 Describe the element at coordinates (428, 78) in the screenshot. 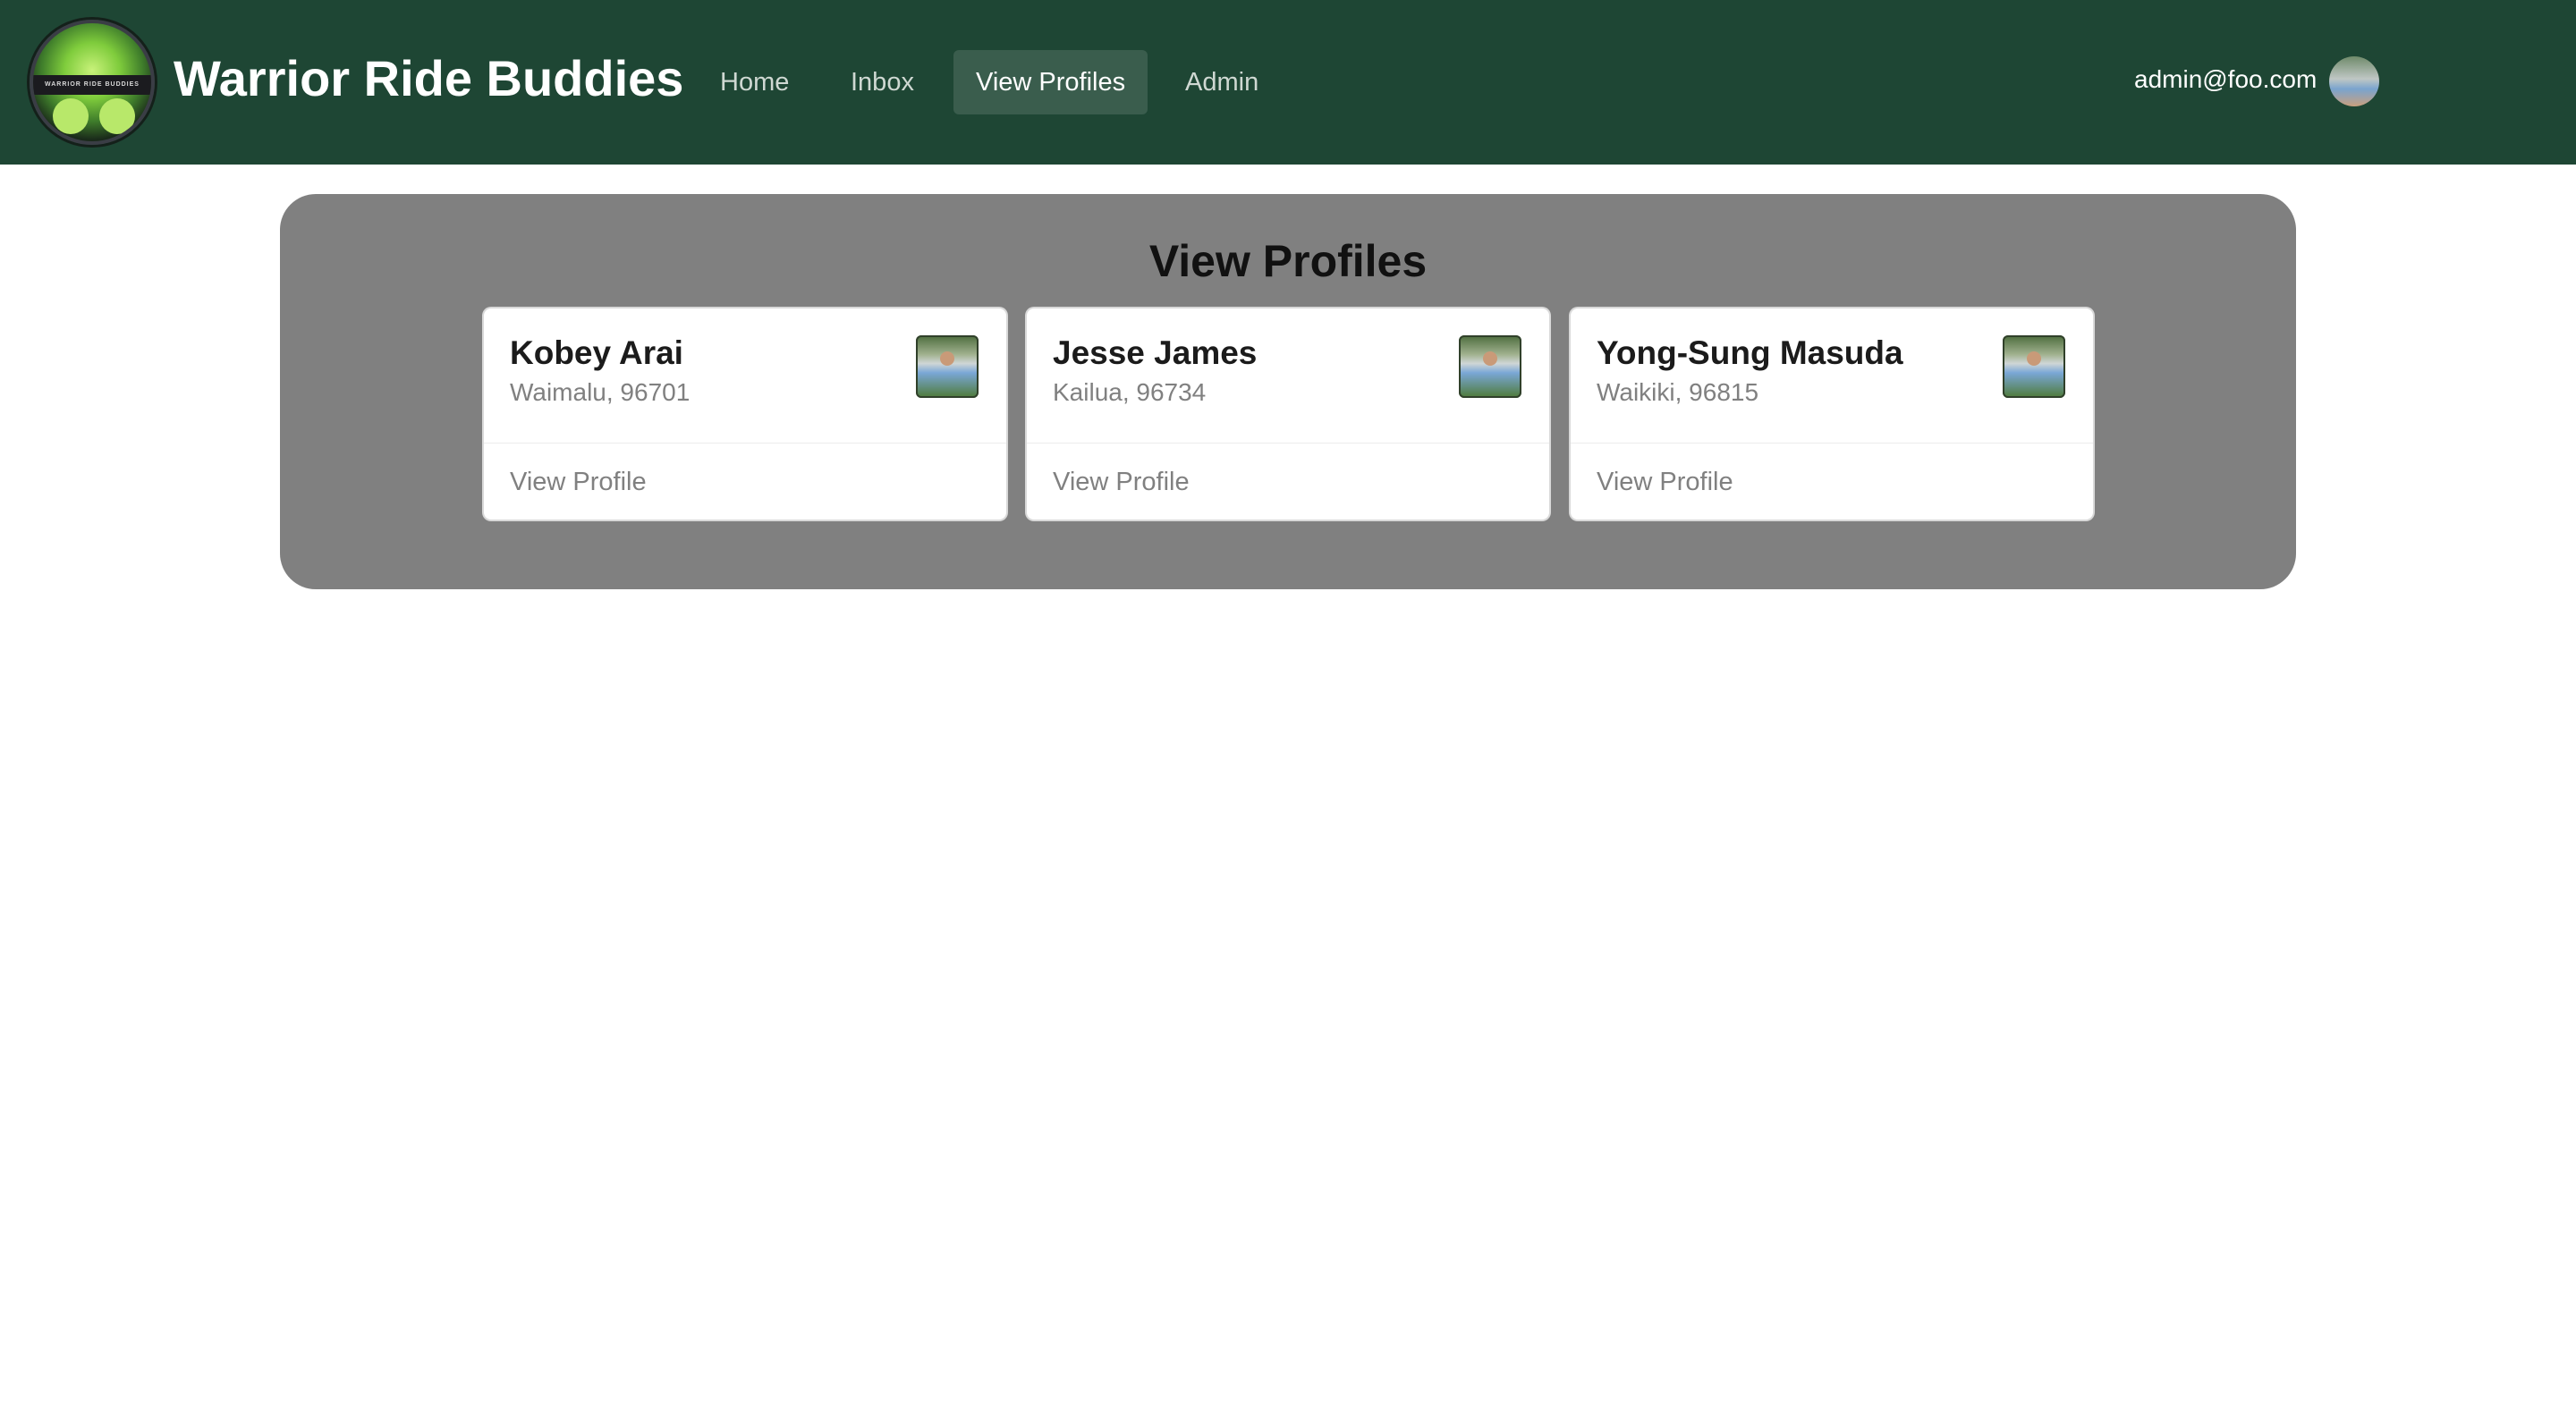

I see `brand-title: Warrior Ride Buddies` at that location.